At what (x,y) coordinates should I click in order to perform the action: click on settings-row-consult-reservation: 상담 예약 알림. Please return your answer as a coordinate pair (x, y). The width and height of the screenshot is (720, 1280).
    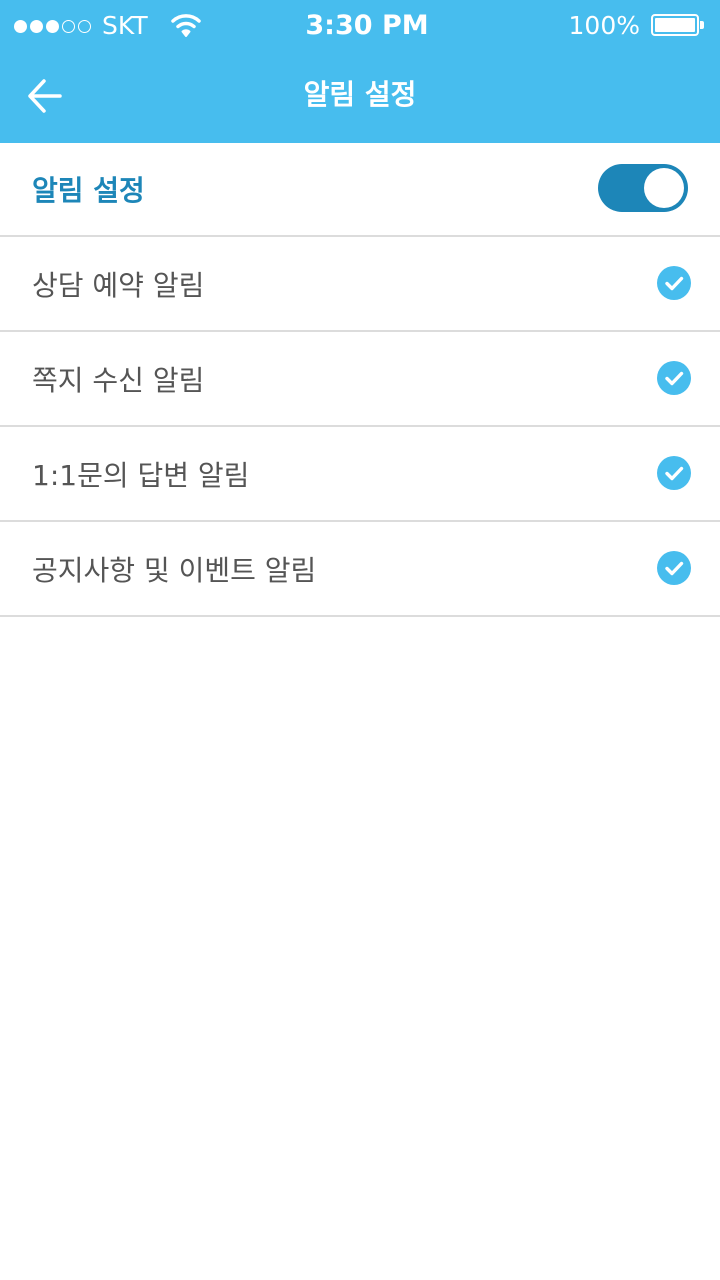
    Looking at the image, I should click on (360, 284).